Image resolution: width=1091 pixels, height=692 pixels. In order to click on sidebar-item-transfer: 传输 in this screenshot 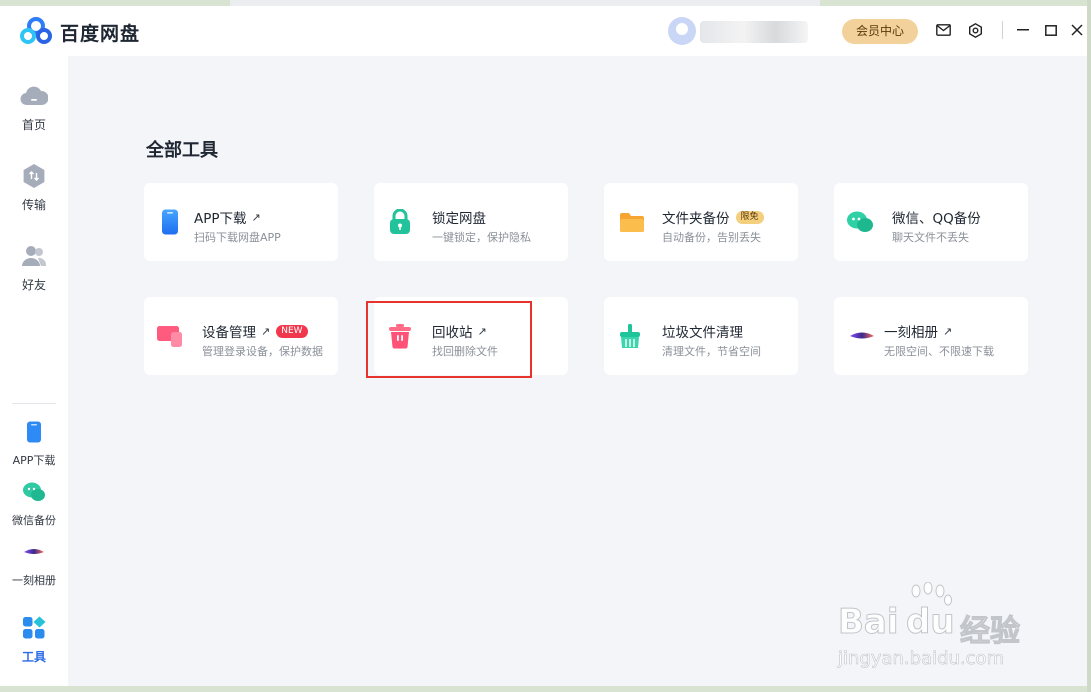, I will do `click(34, 187)`.